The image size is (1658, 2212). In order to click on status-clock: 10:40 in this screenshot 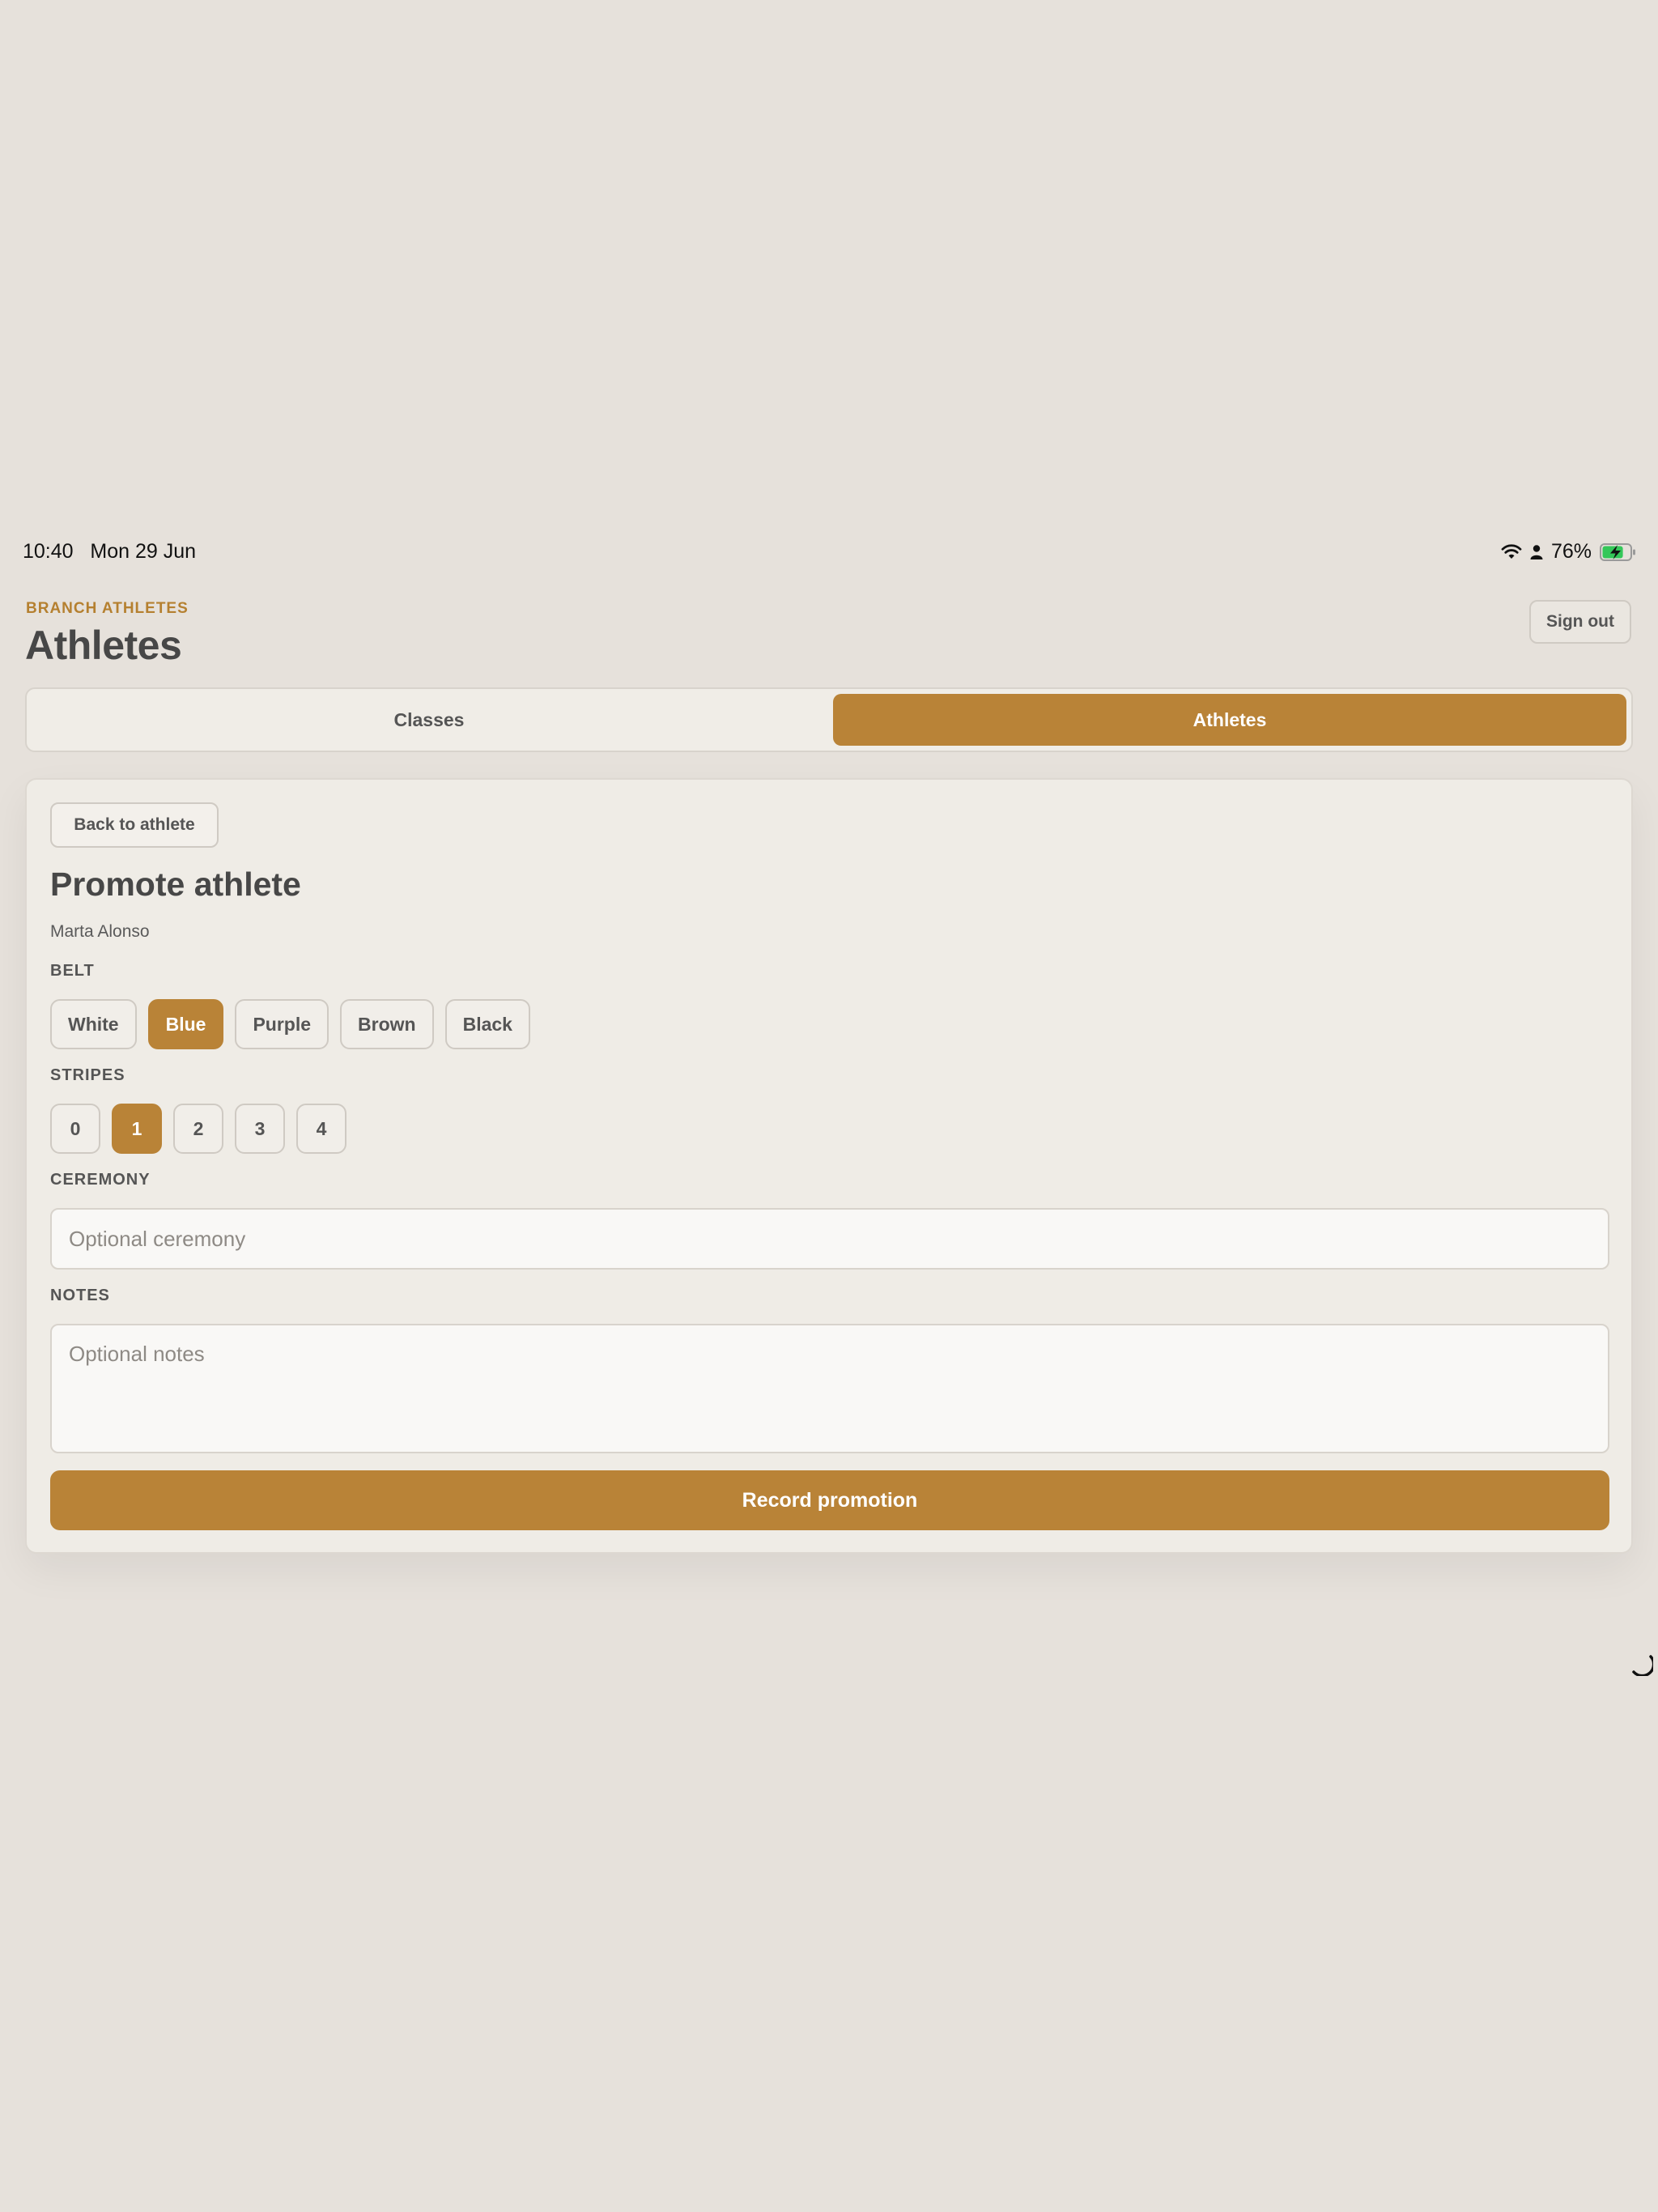, I will do `click(48, 552)`.